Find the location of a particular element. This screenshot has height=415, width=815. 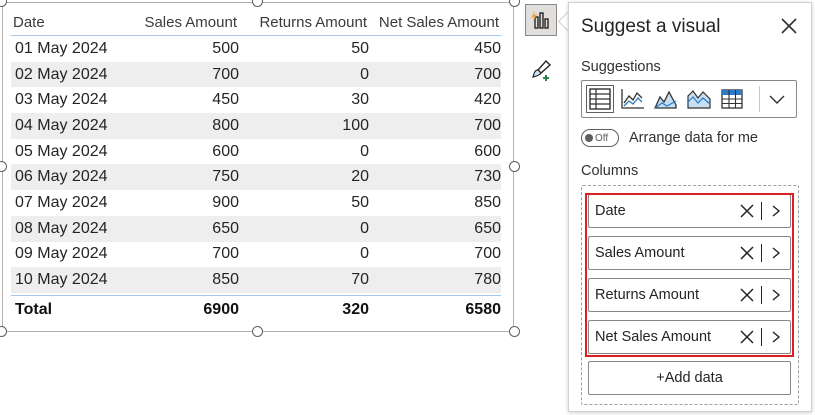

cell-net: 420 is located at coordinates (487, 100).